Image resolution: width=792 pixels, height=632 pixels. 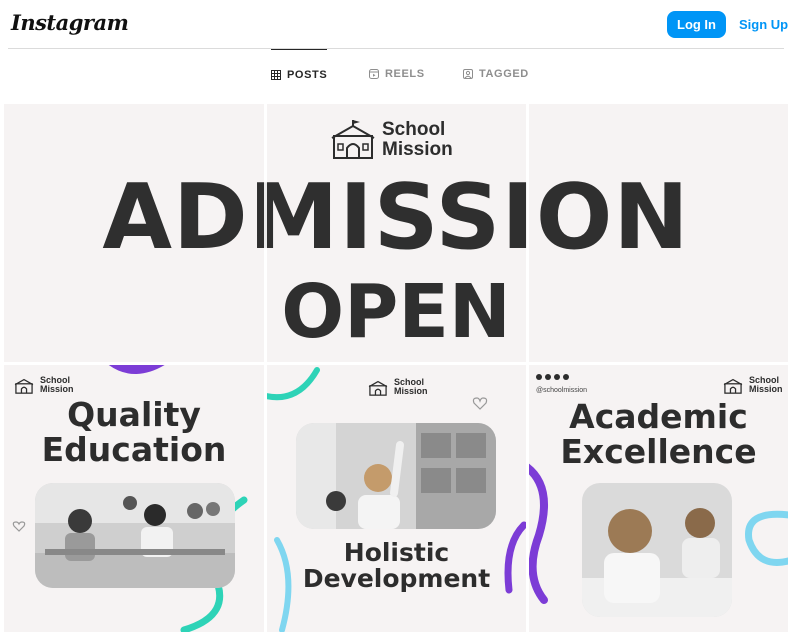 I want to click on instagram-icon, so click(x=557, y=377).